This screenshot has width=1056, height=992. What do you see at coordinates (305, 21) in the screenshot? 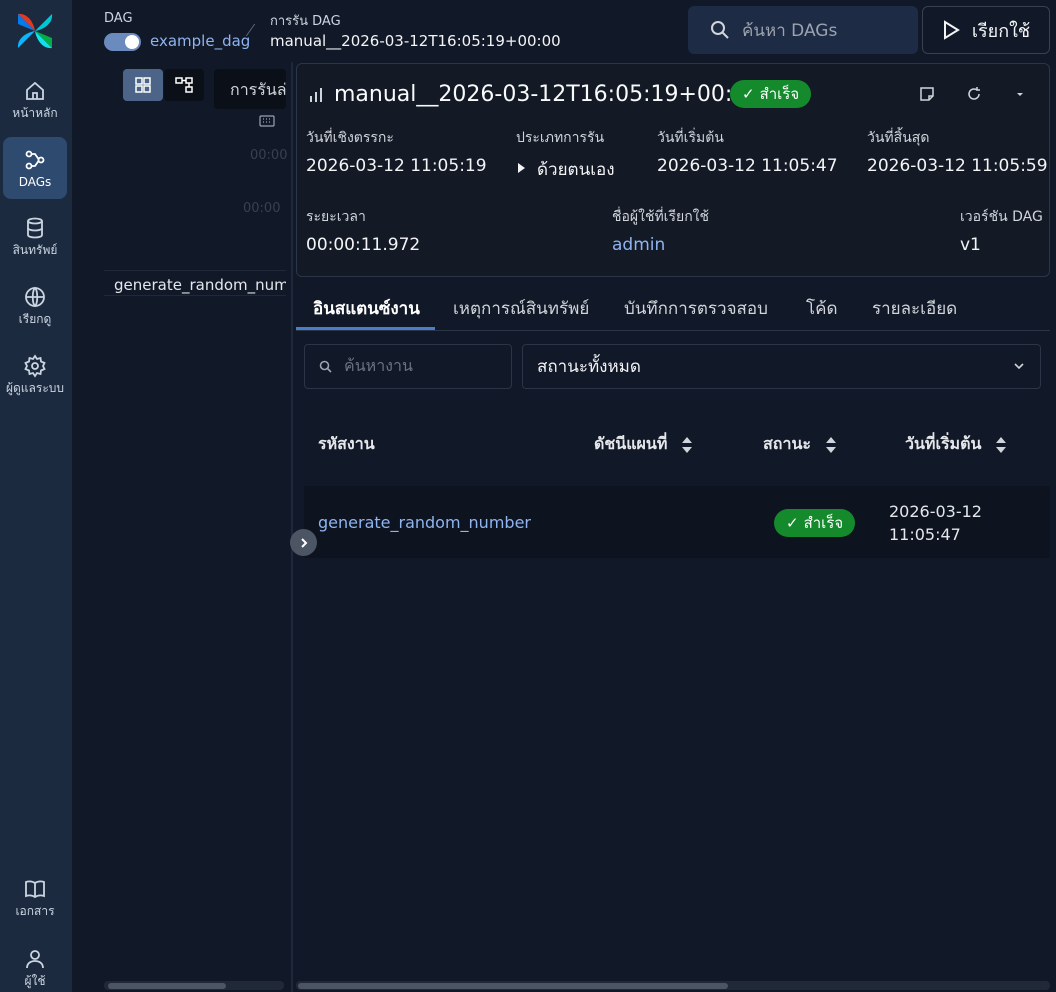
I see `breadcrumb-run-caption: การรัน DAG` at bounding box center [305, 21].